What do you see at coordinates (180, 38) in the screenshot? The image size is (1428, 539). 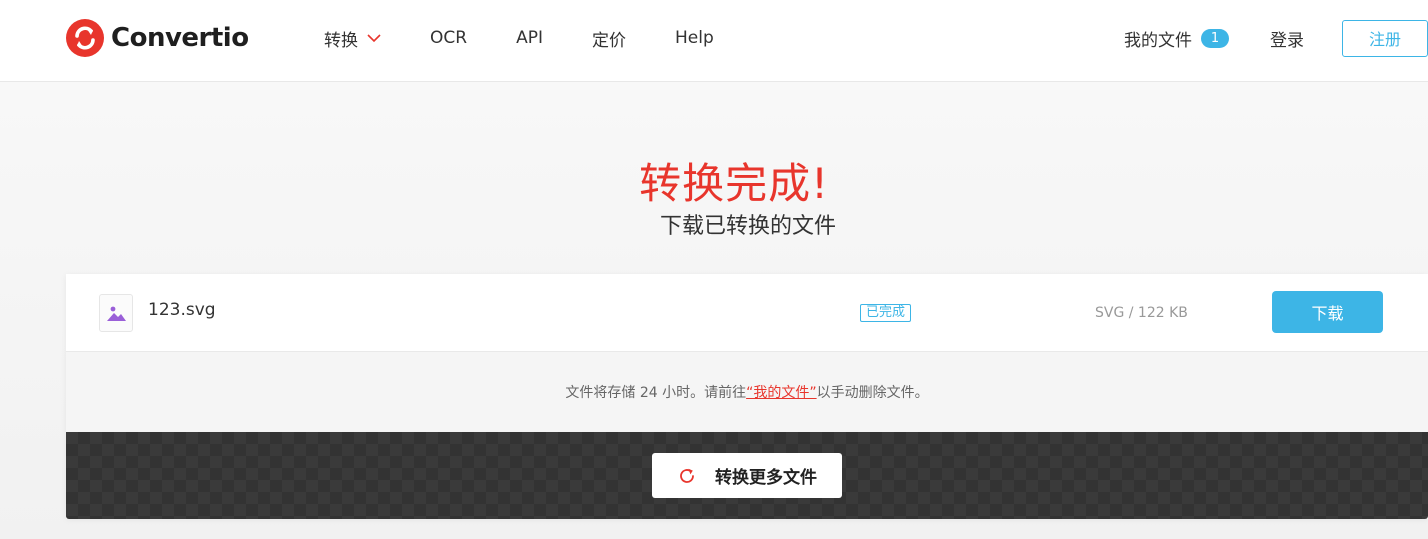 I see `brand-name: Convertio` at bounding box center [180, 38].